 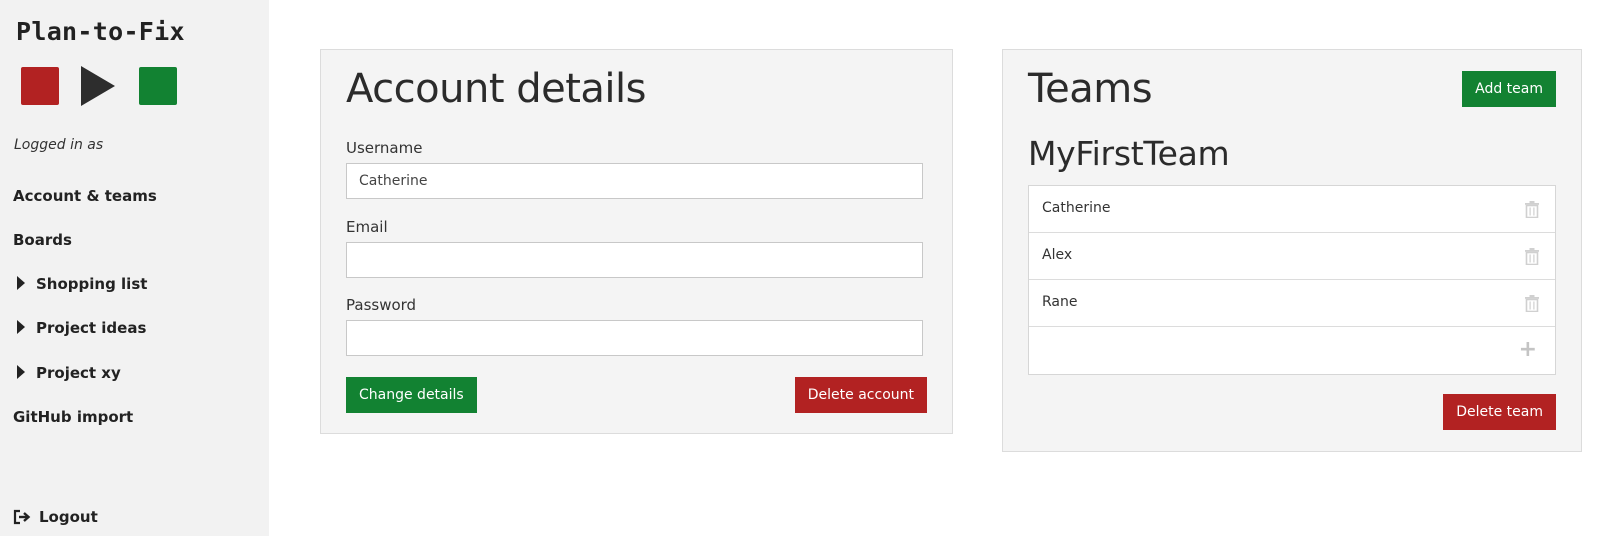 What do you see at coordinates (22, 517) in the screenshot?
I see `logout-icon` at bounding box center [22, 517].